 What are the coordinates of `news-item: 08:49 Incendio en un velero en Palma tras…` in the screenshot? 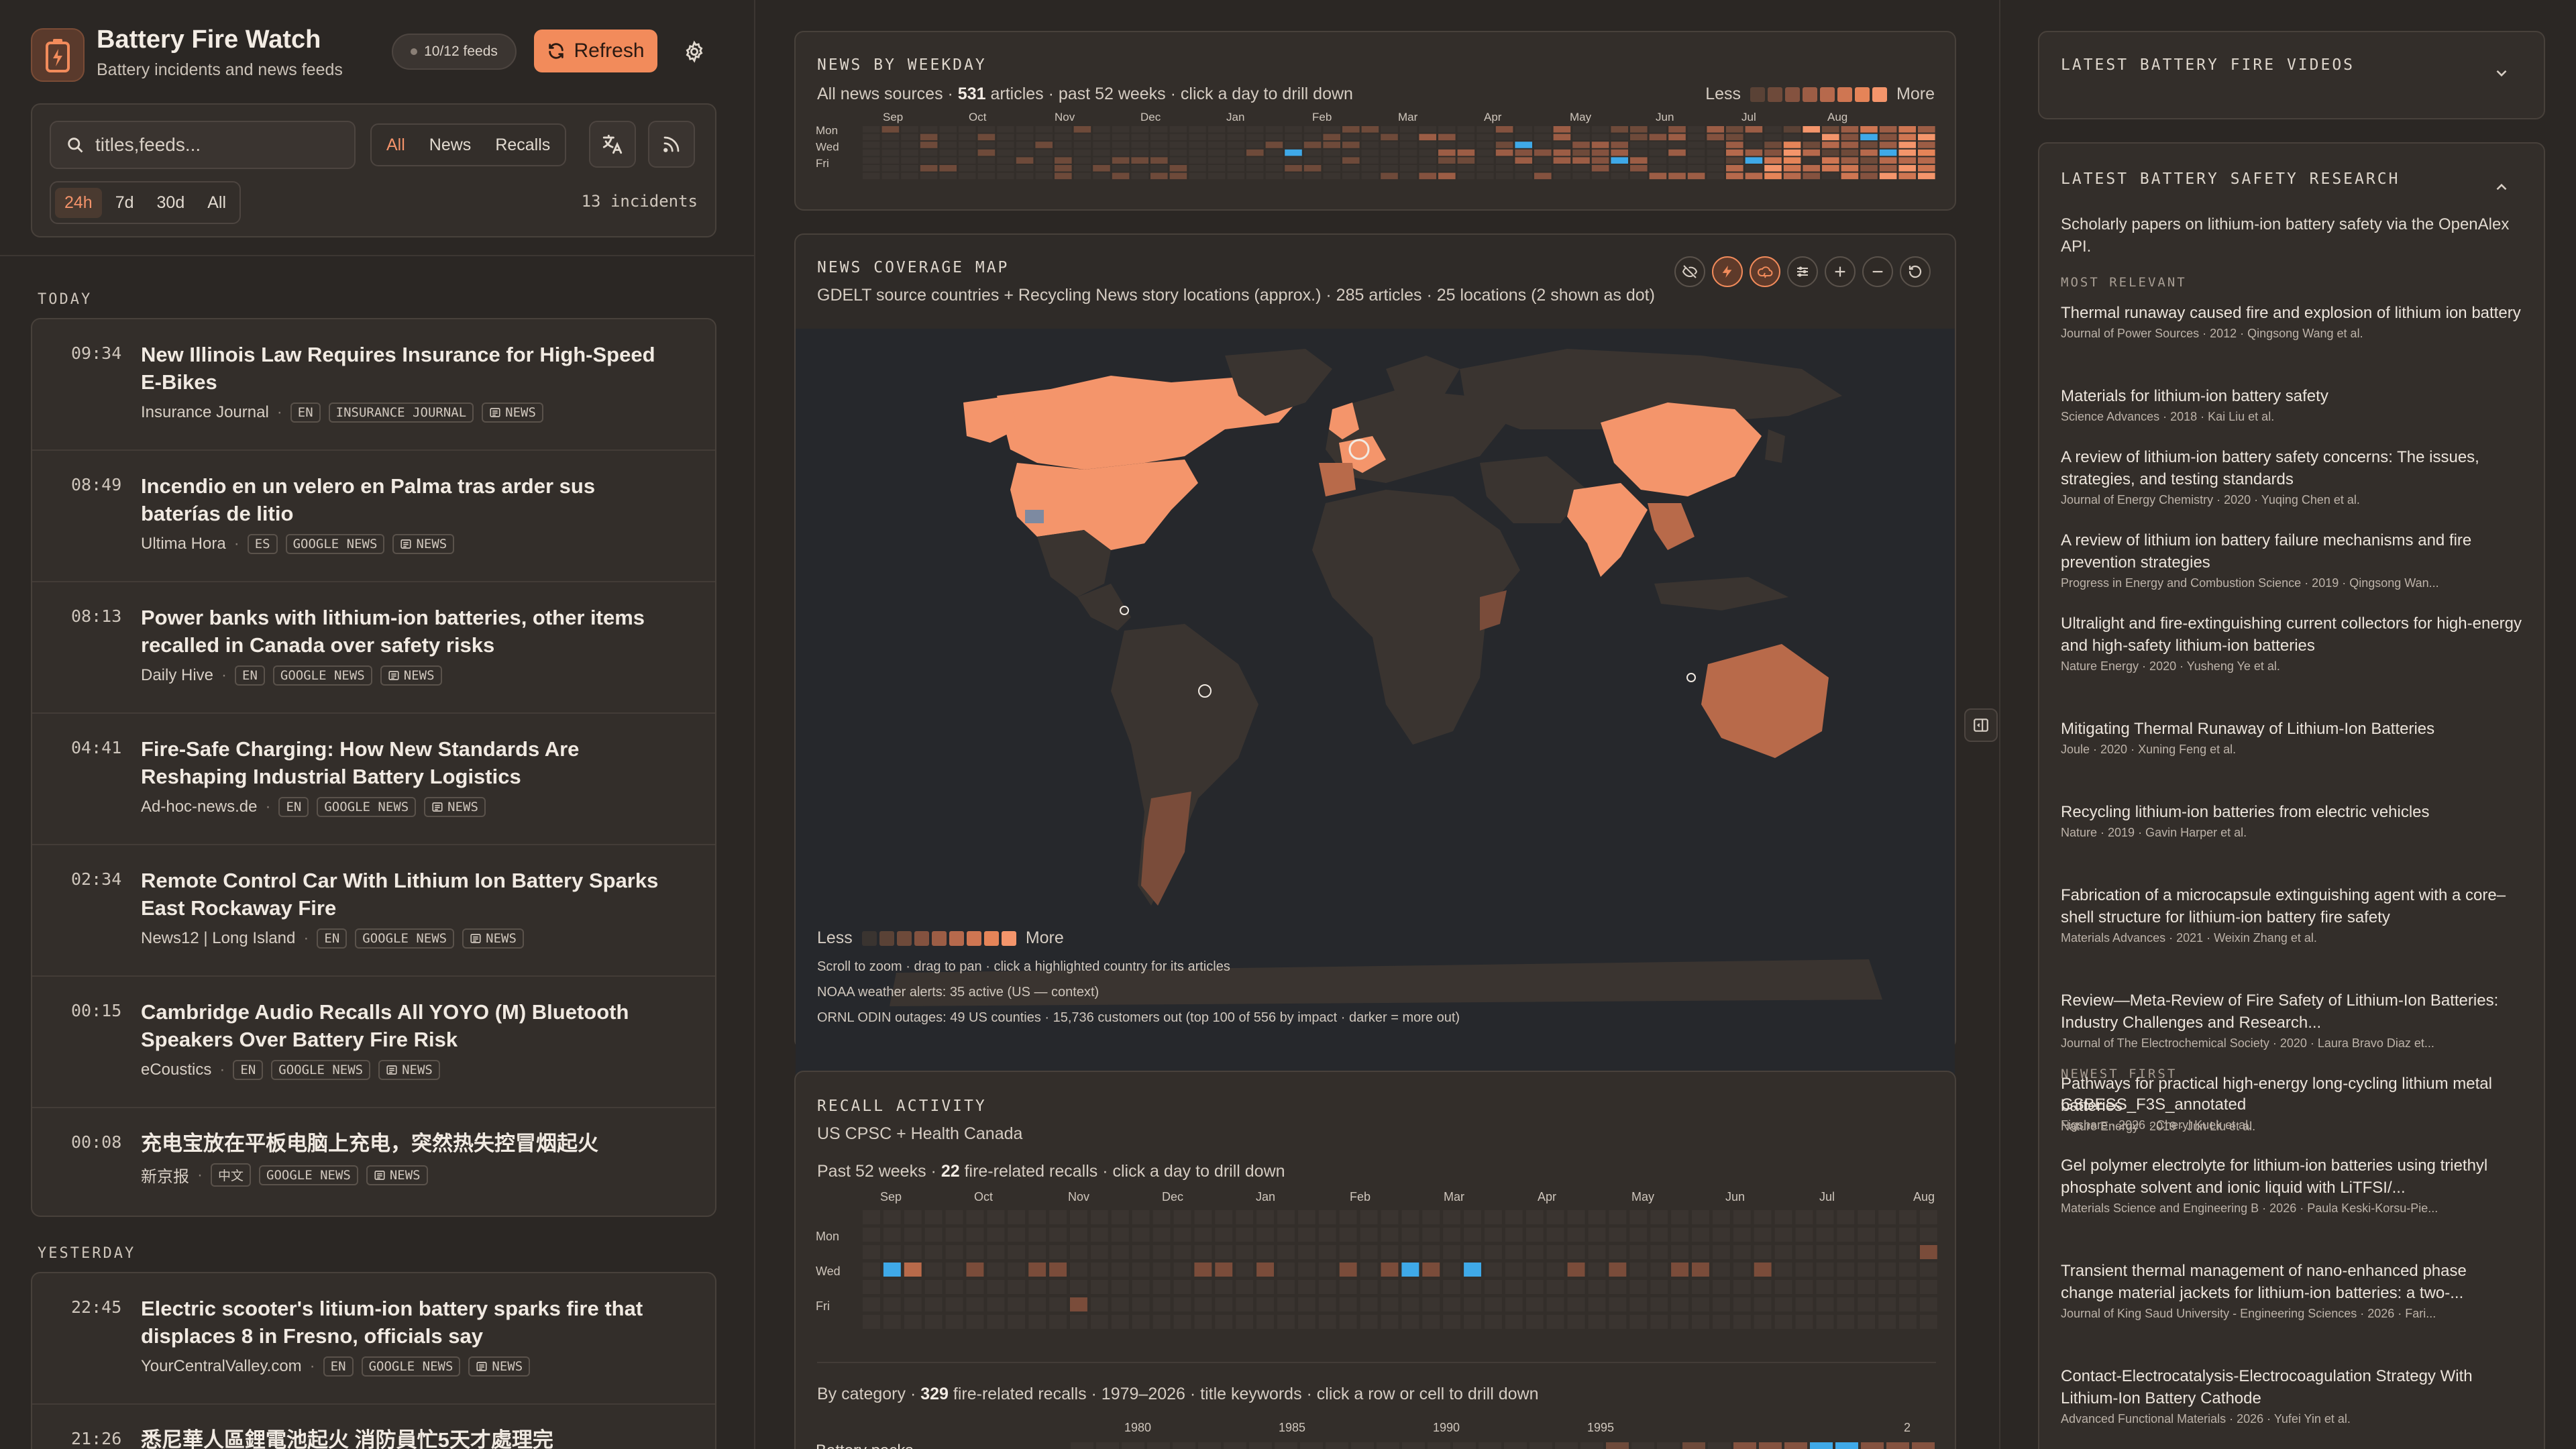 It's located at (373, 516).